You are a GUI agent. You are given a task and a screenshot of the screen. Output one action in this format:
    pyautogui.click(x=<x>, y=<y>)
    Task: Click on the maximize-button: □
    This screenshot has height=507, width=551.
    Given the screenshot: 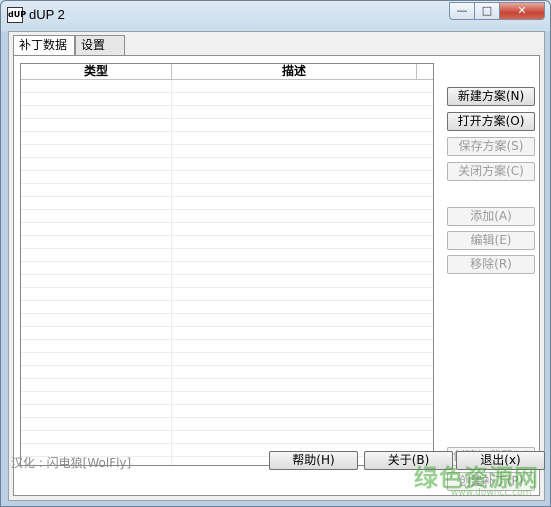 What is the action you would take?
    pyautogui.click(x=487, y=11)
    